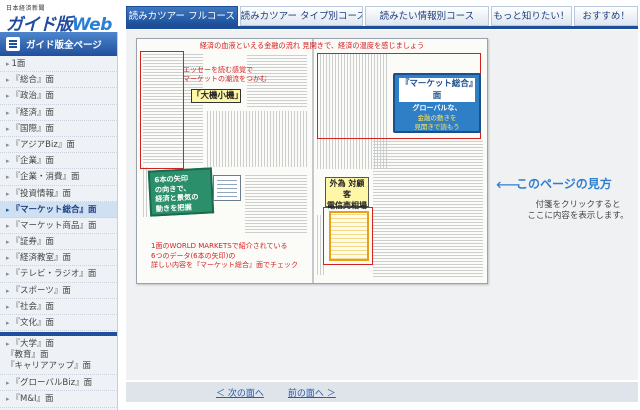  Describe the element at coordinates (437, 117) in the screenshot. I see `market-sticky-line: 金融の動きを` at that location.